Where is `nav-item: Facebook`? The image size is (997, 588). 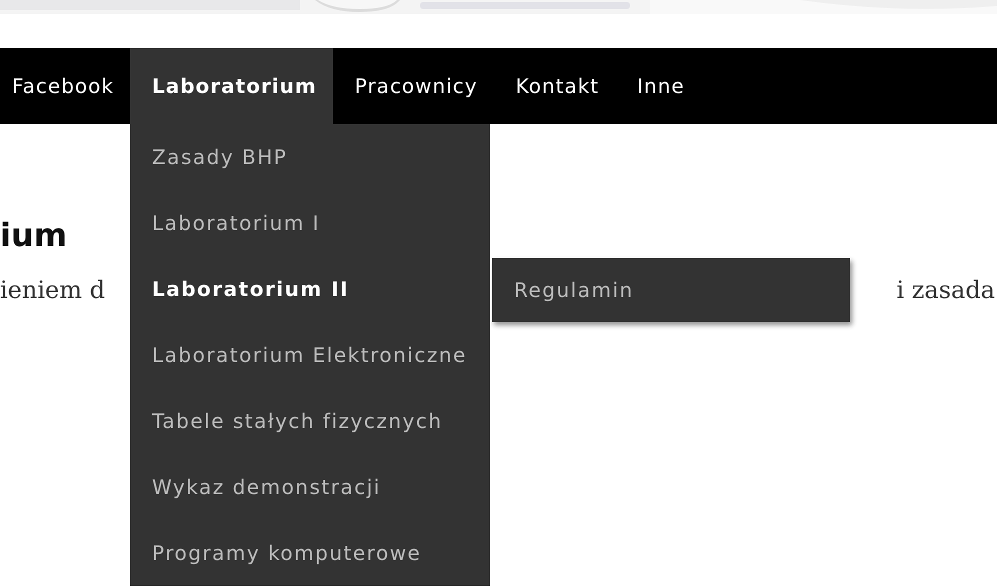
nav-item: Facebook is located at coordinates (65, 86).